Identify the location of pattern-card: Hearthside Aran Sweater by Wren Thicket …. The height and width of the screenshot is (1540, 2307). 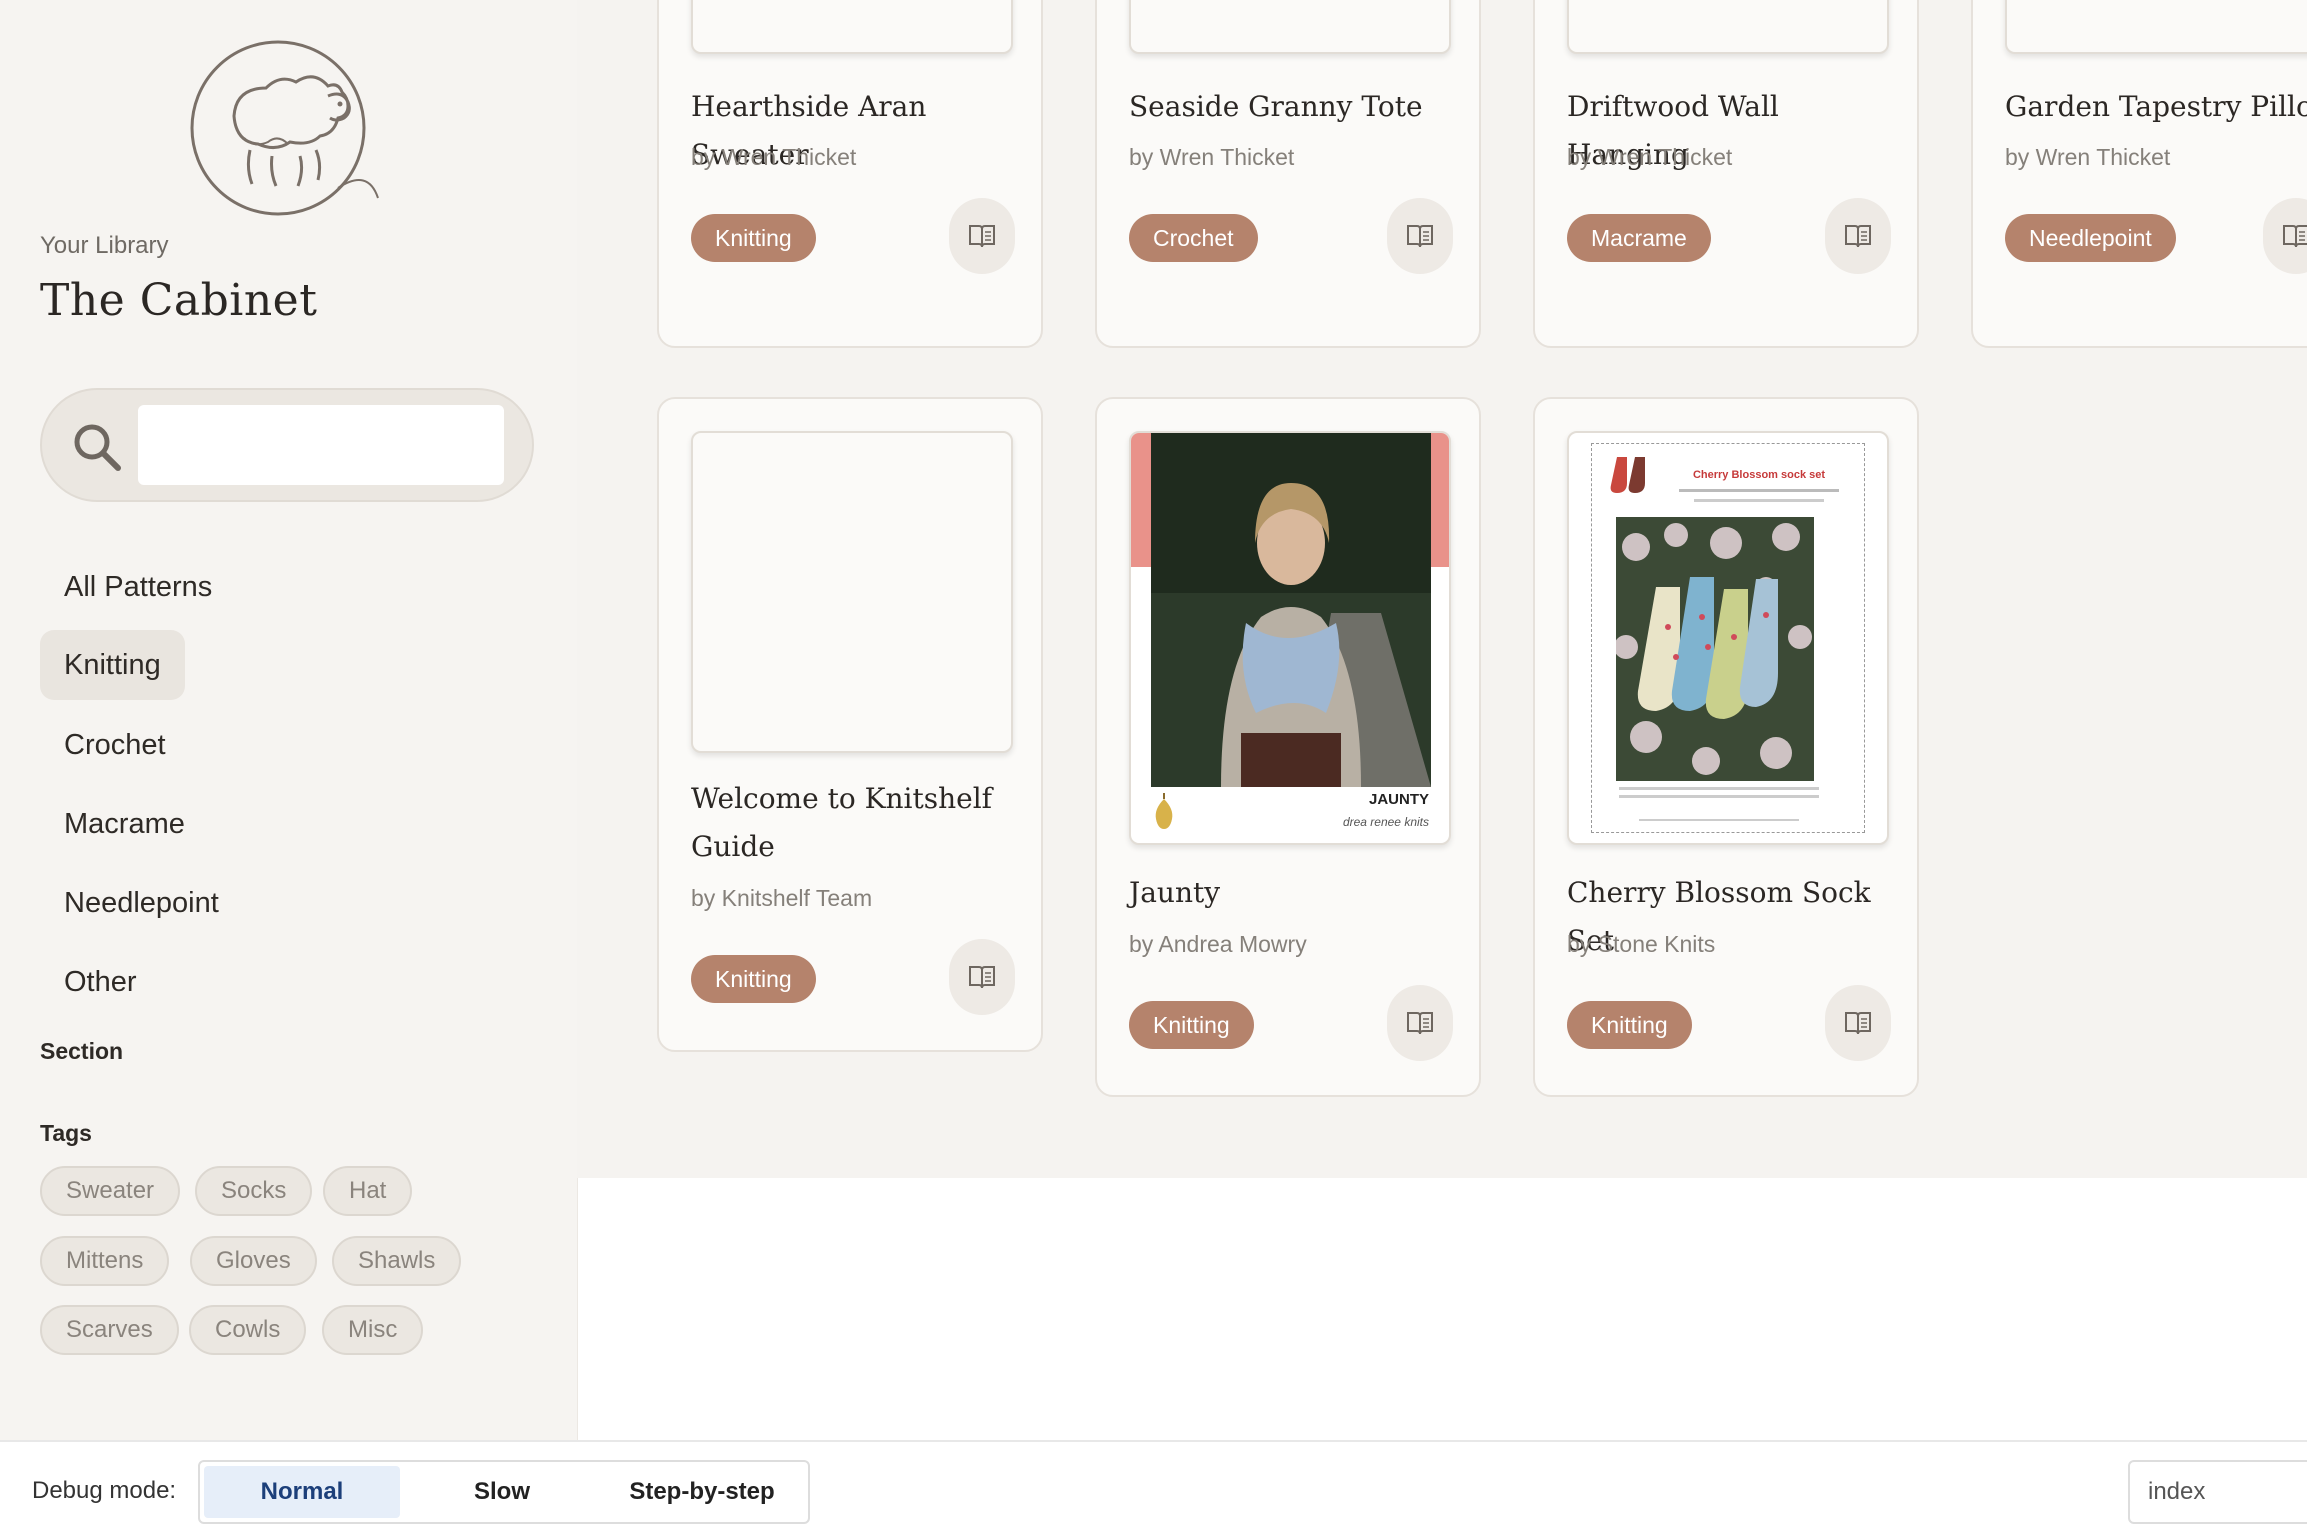
(850, 174).